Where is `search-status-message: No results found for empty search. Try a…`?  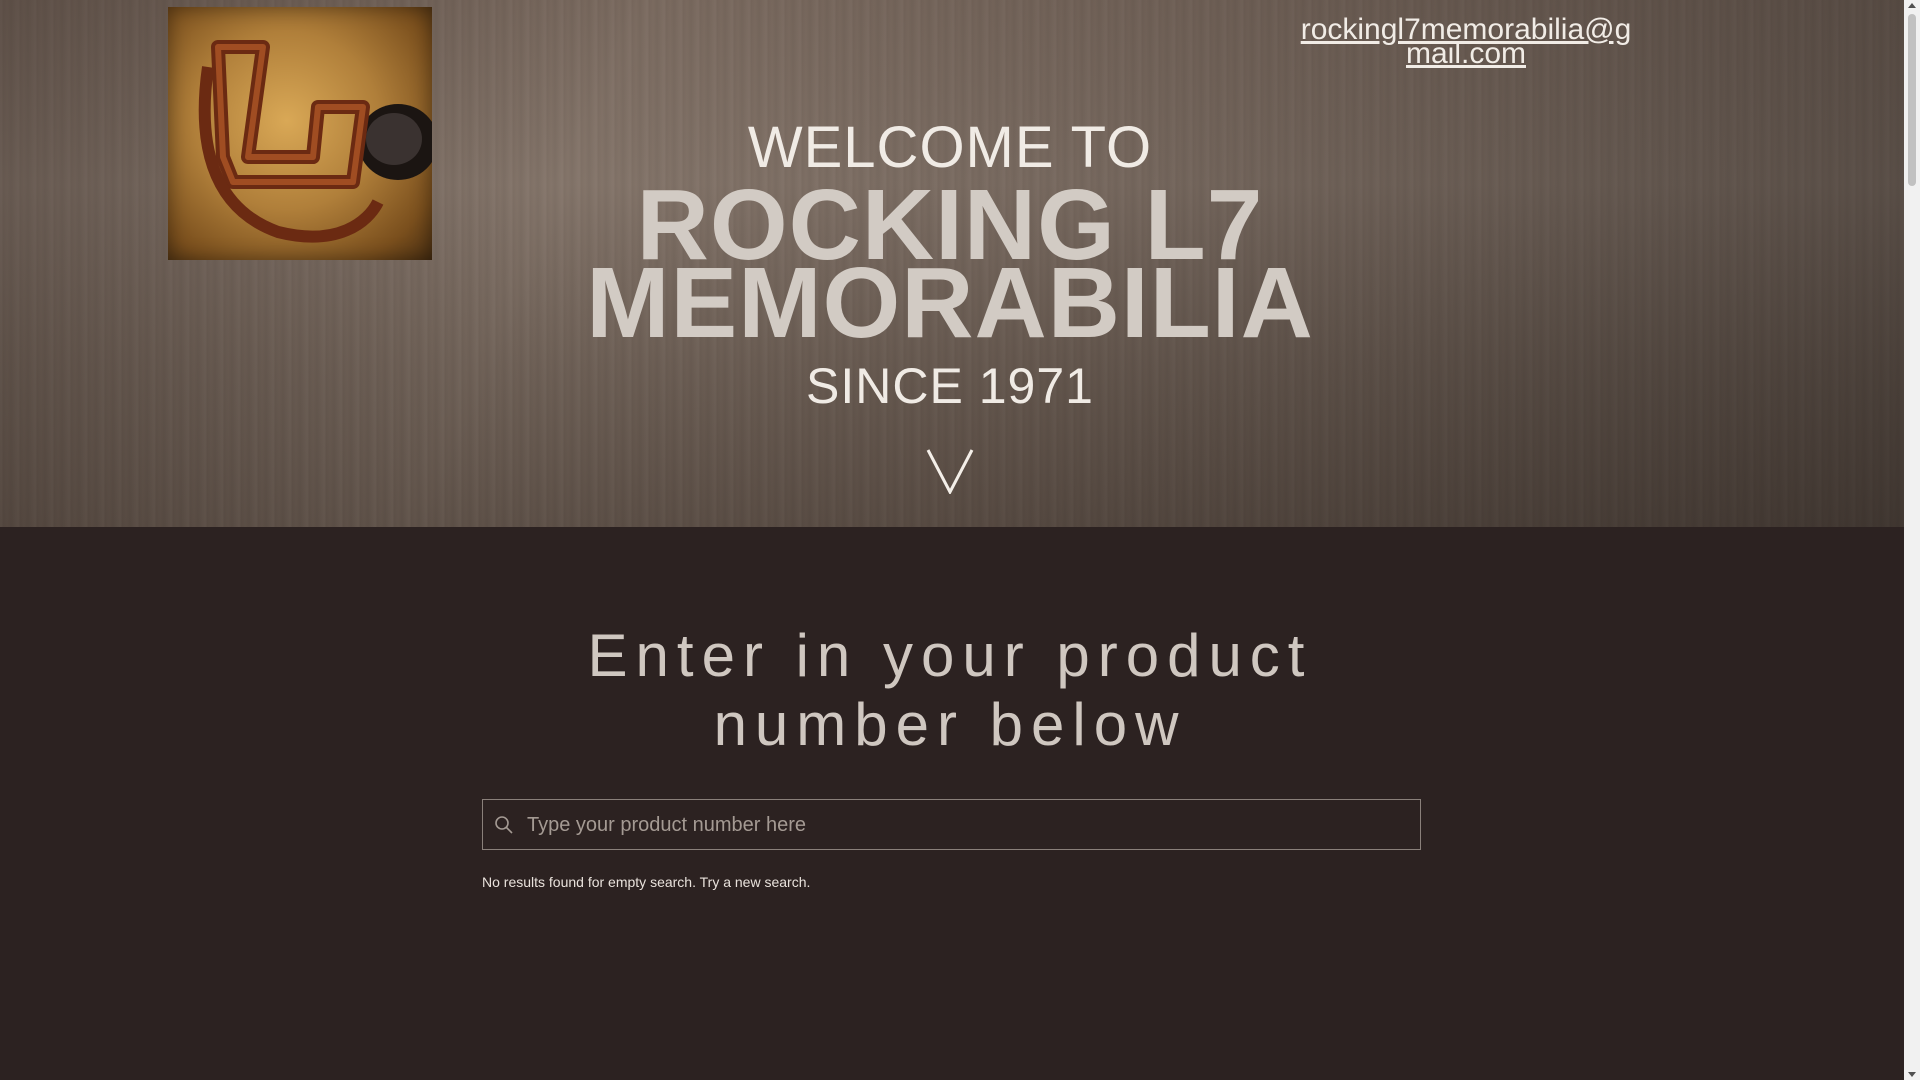
search-status-message: No results found for empty search. Try a… is located at coordinates (646, 882).